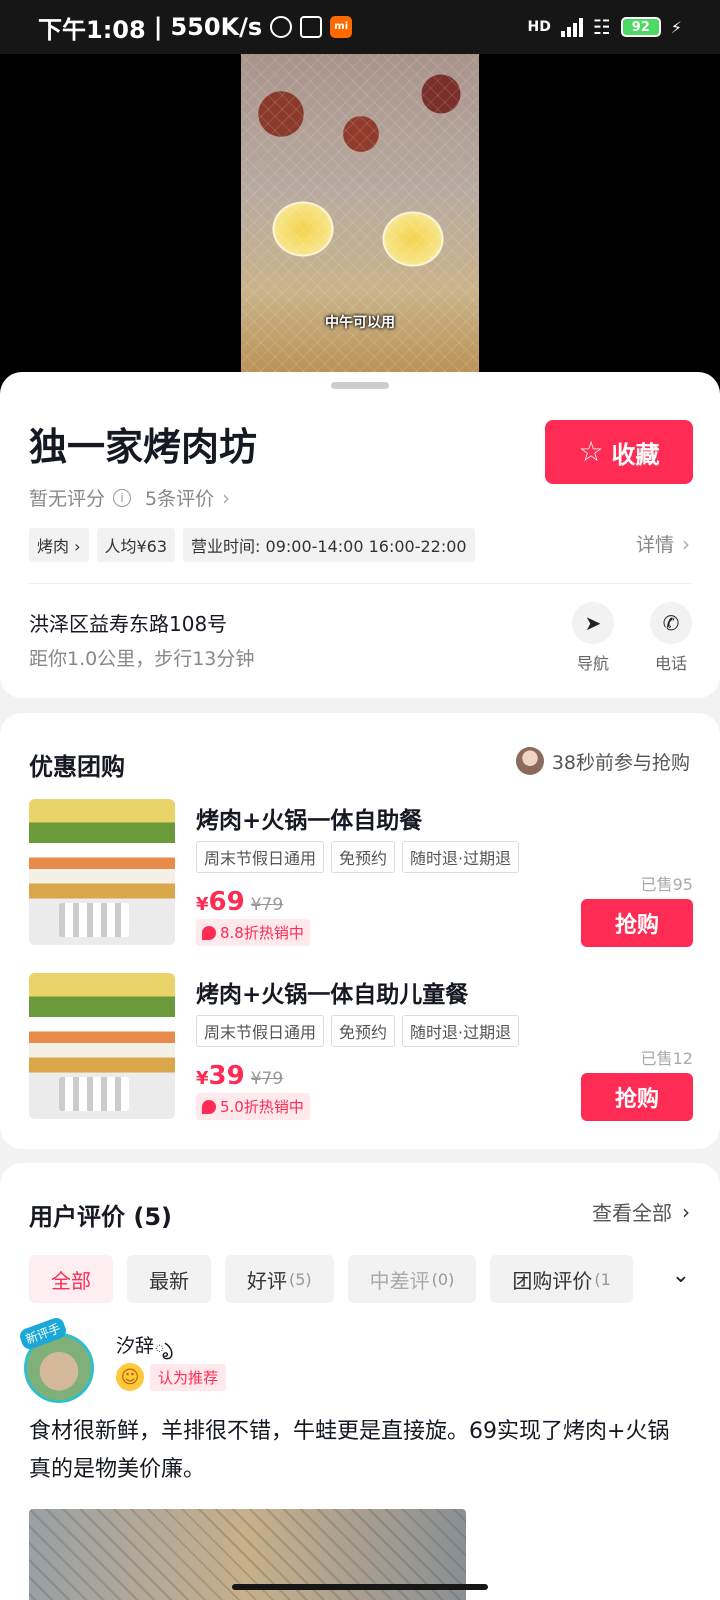 The image size is (720, 1600). What do you see at coordinates (671, 623) in the screenshot?
I see `phone-icon: ✆` at bounding box center [671, 623].